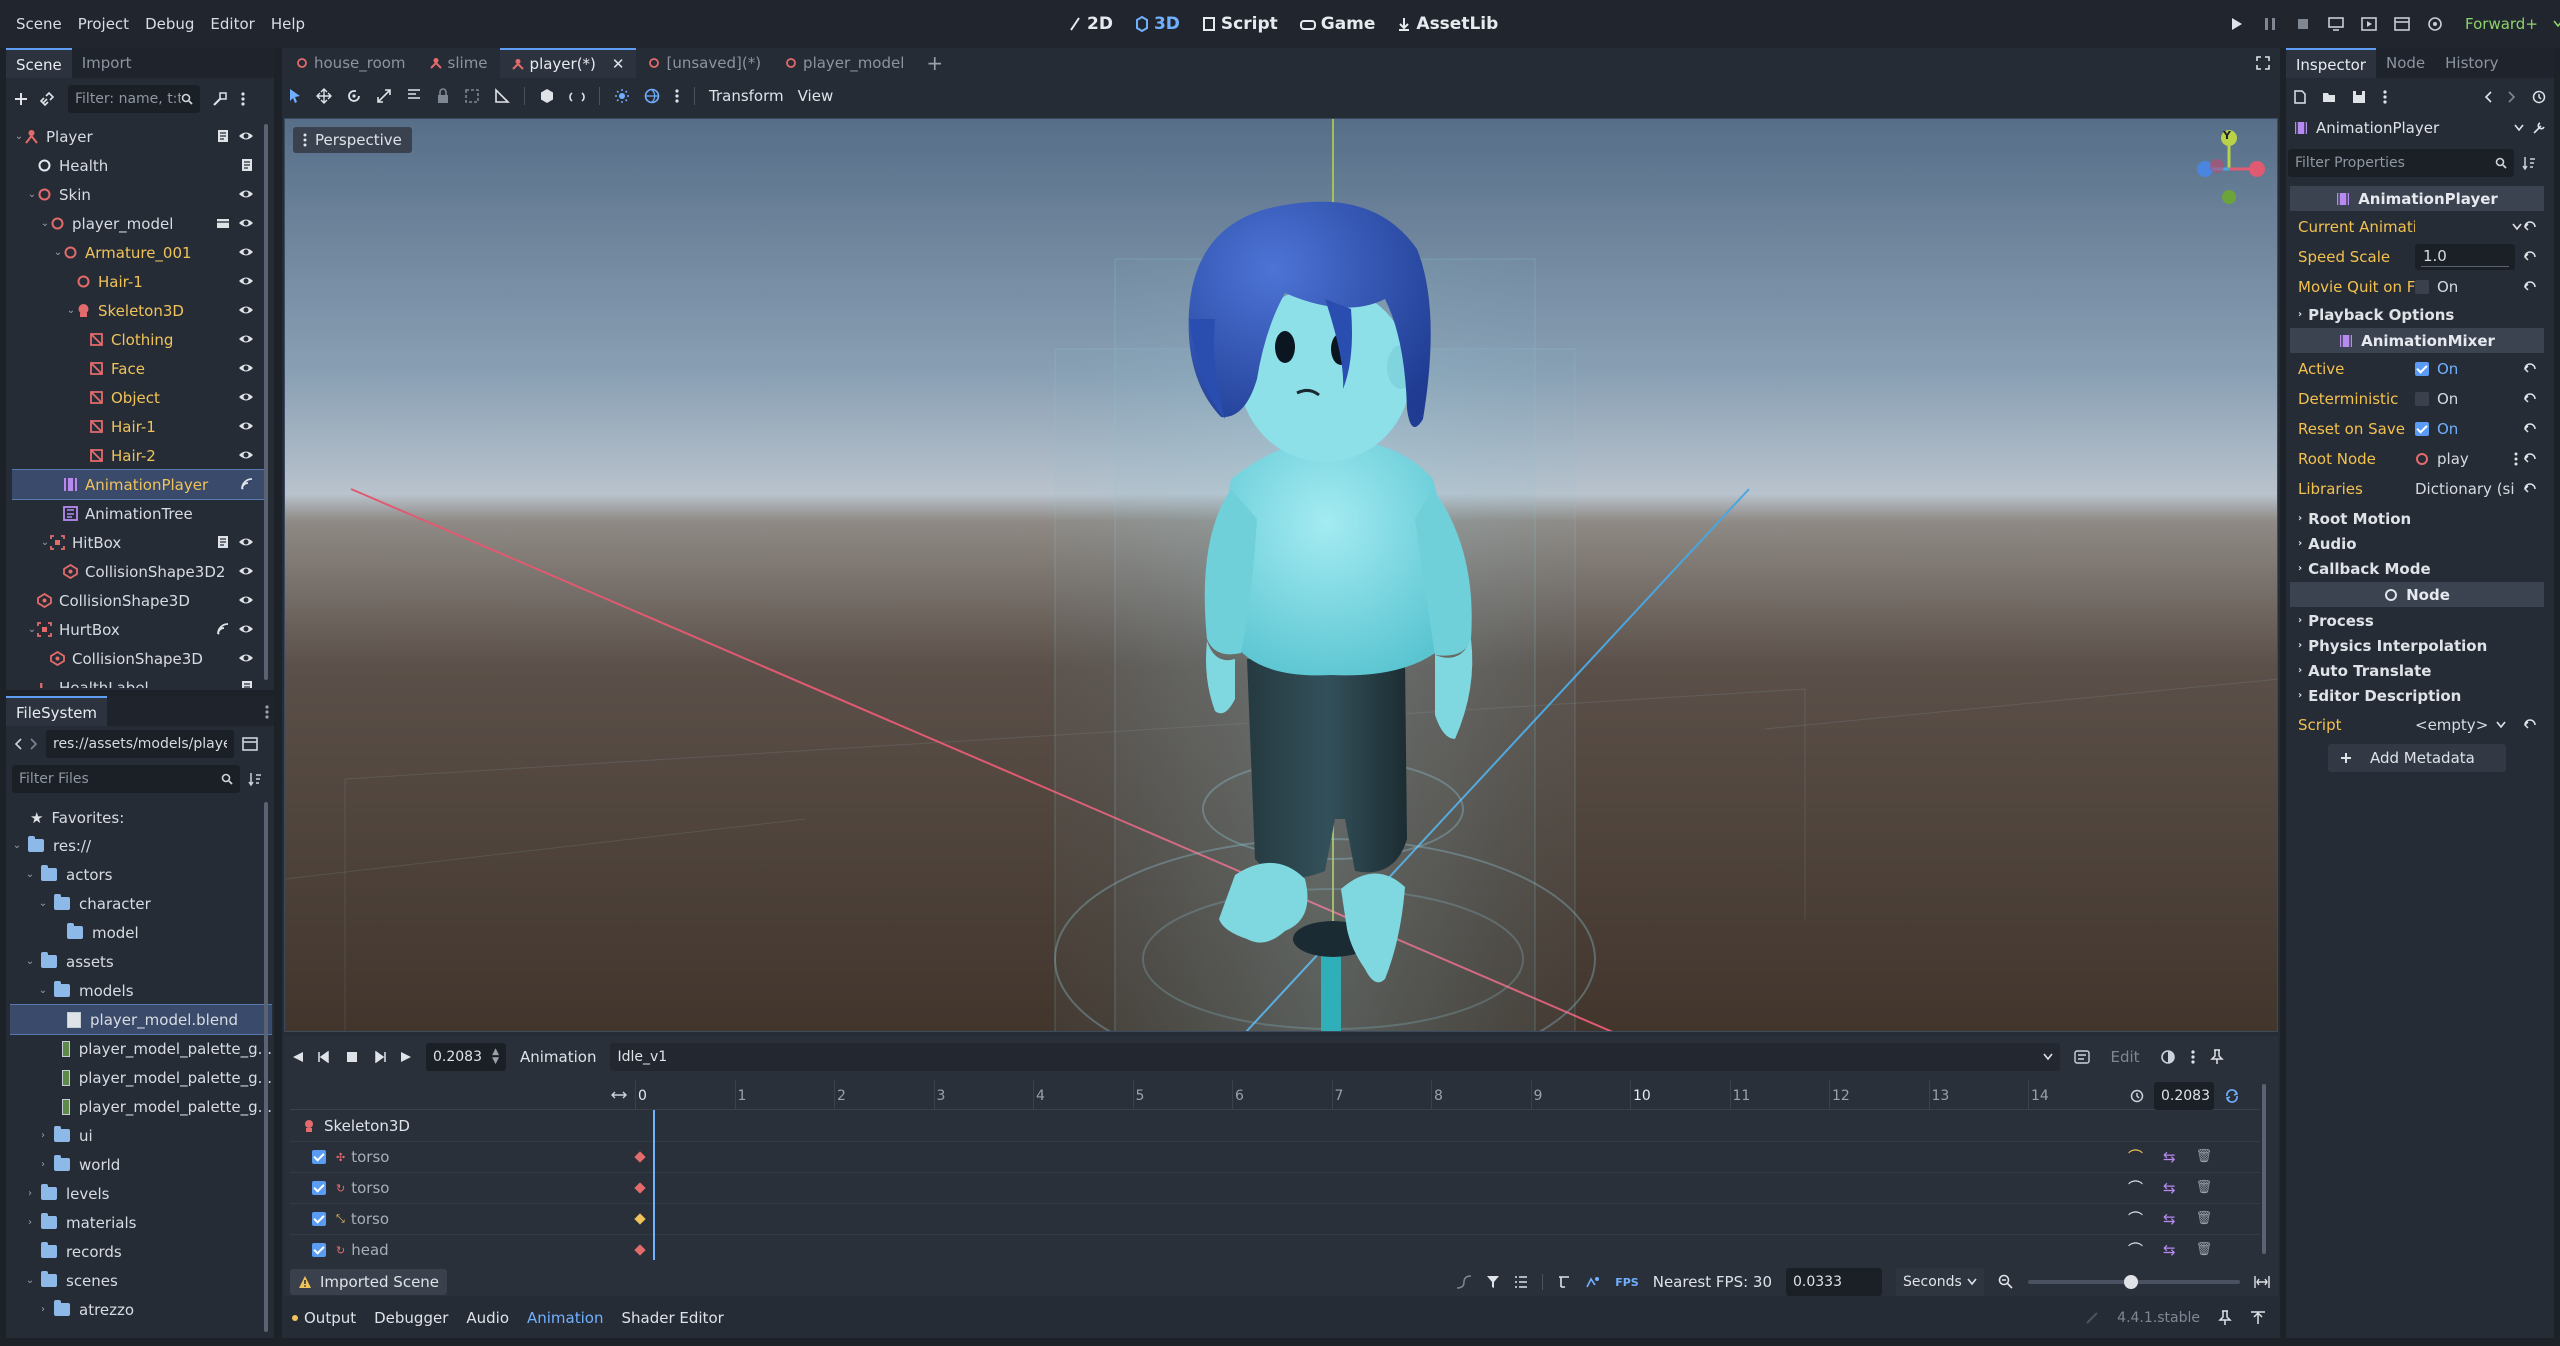 The width and height of the screenshot is (2560, 1346). What do you see at coordinates (2401, 163) in the screenshot?
I see `property-filter-input: Filter Properties` at bounding box center [2401, 163].